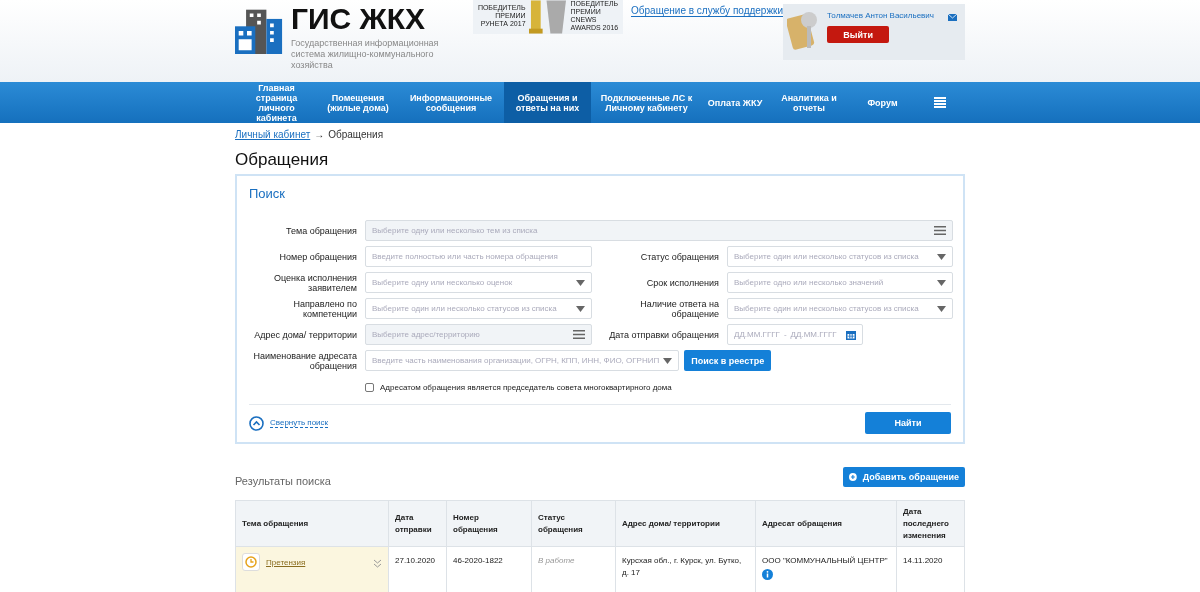  Describe the element at coordinates (315, 282) in the screenshot. I see `field-label: Оценка исполнения заявителем` at that location.